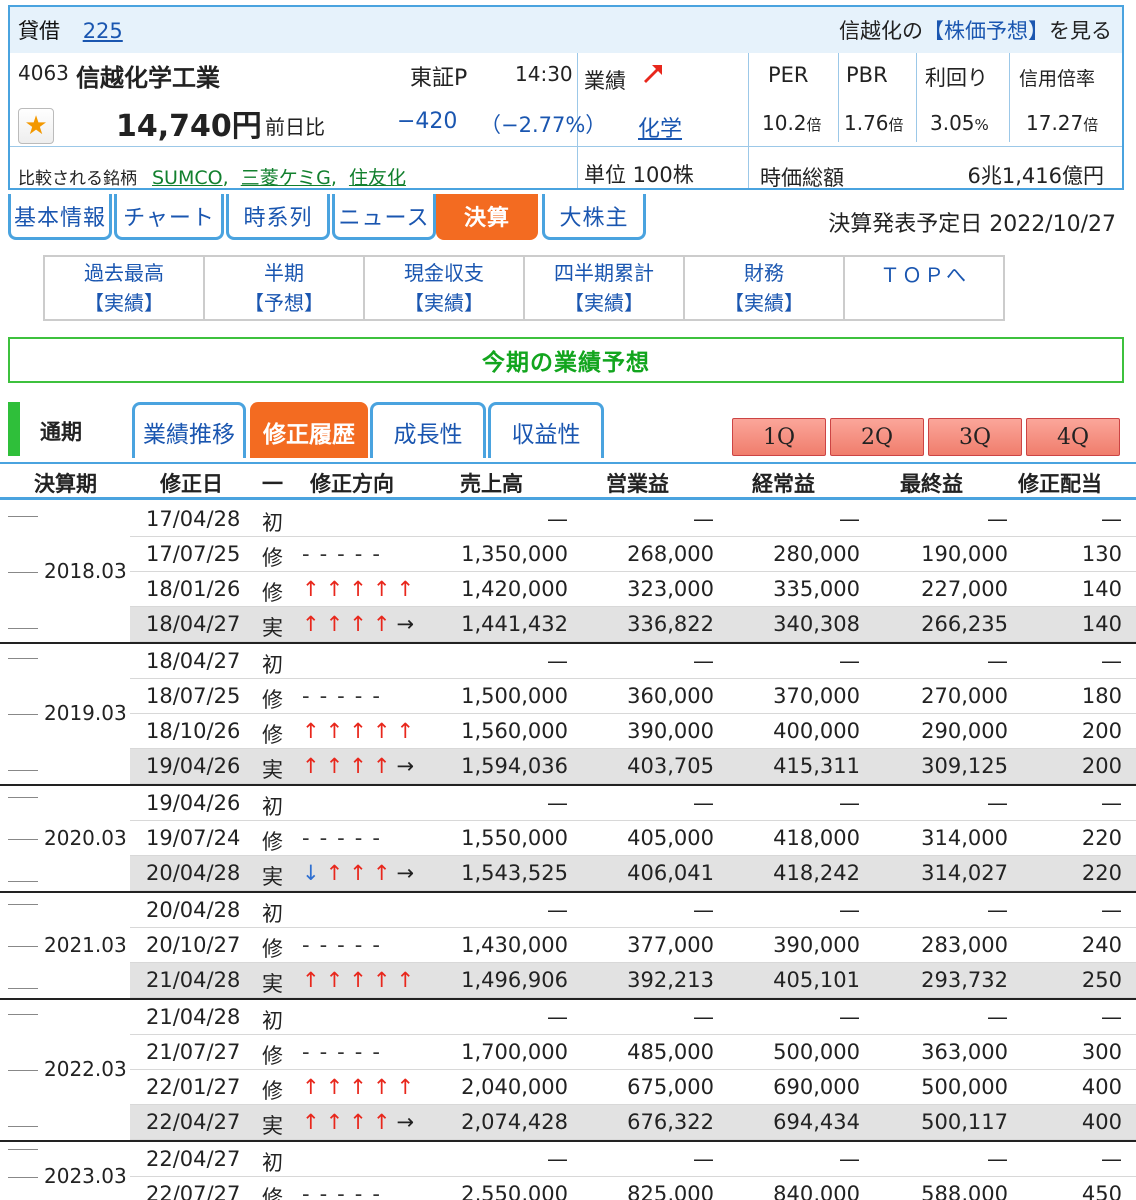 The width and height of the screenshot is (1136, 1200). What do you see at coordinates (779, 437) in the screenshot?
I see `quarter-button-1q: 1Q` at bounding box center [779, 437].